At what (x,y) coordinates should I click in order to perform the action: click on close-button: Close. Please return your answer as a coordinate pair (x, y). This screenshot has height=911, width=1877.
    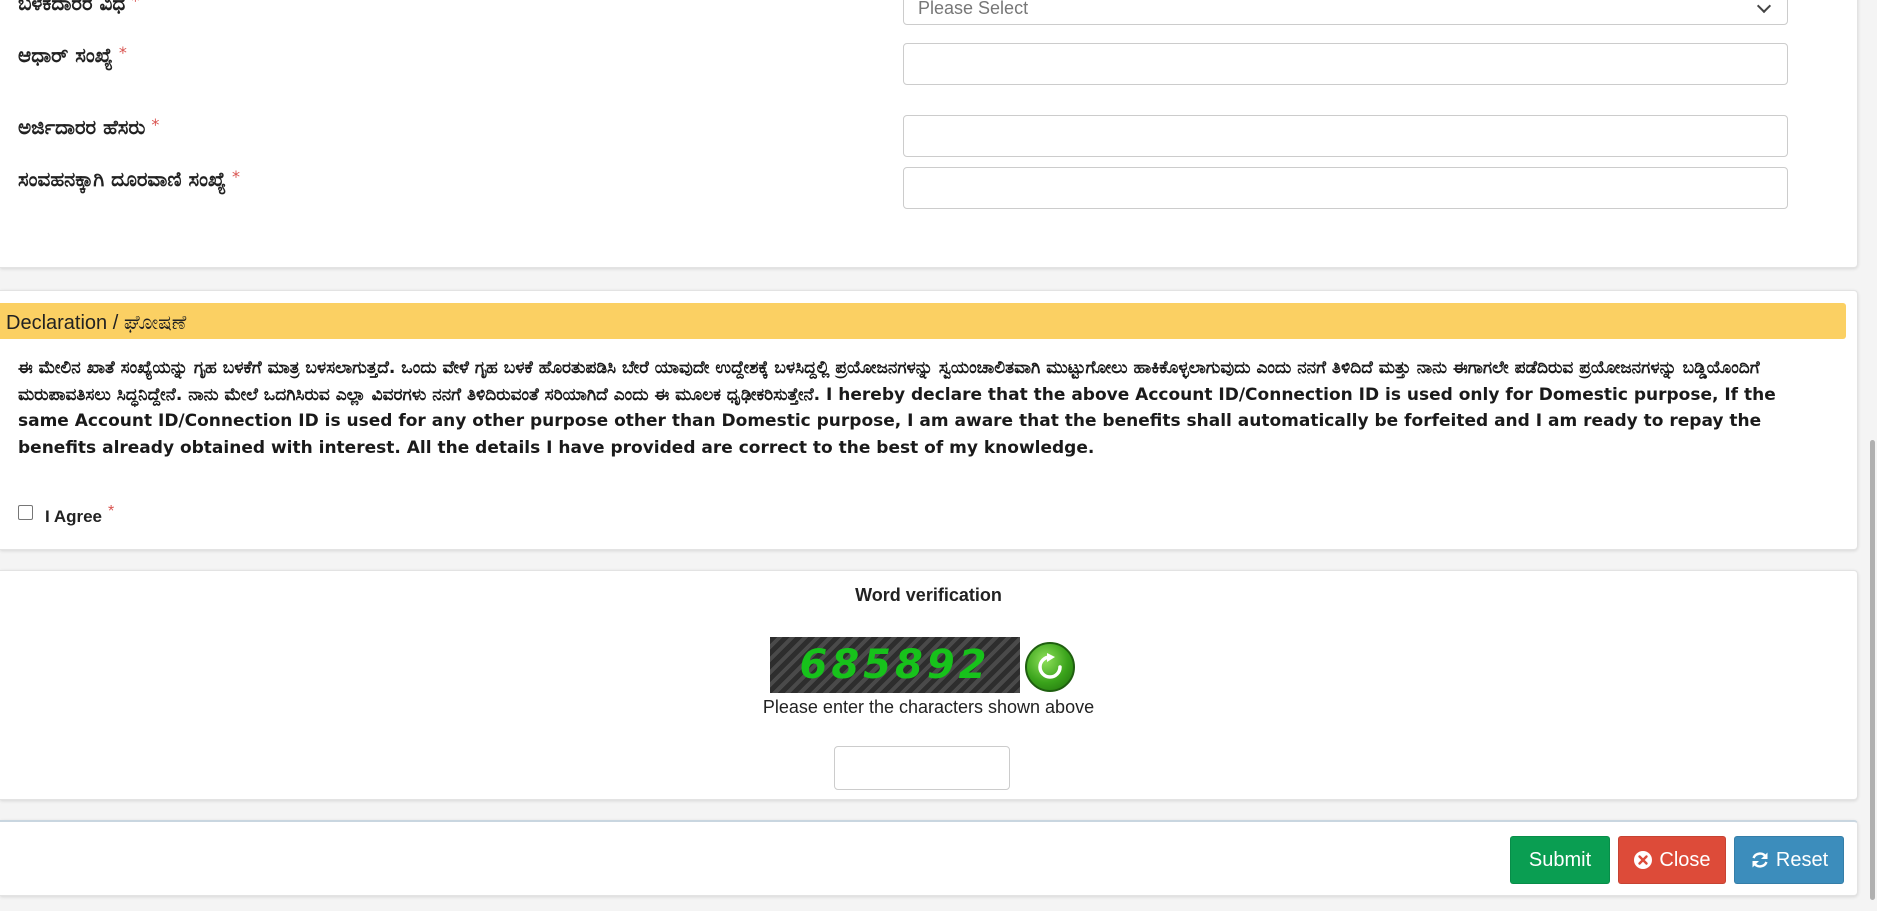
    Looking at the image, I should click on (1672, 860).